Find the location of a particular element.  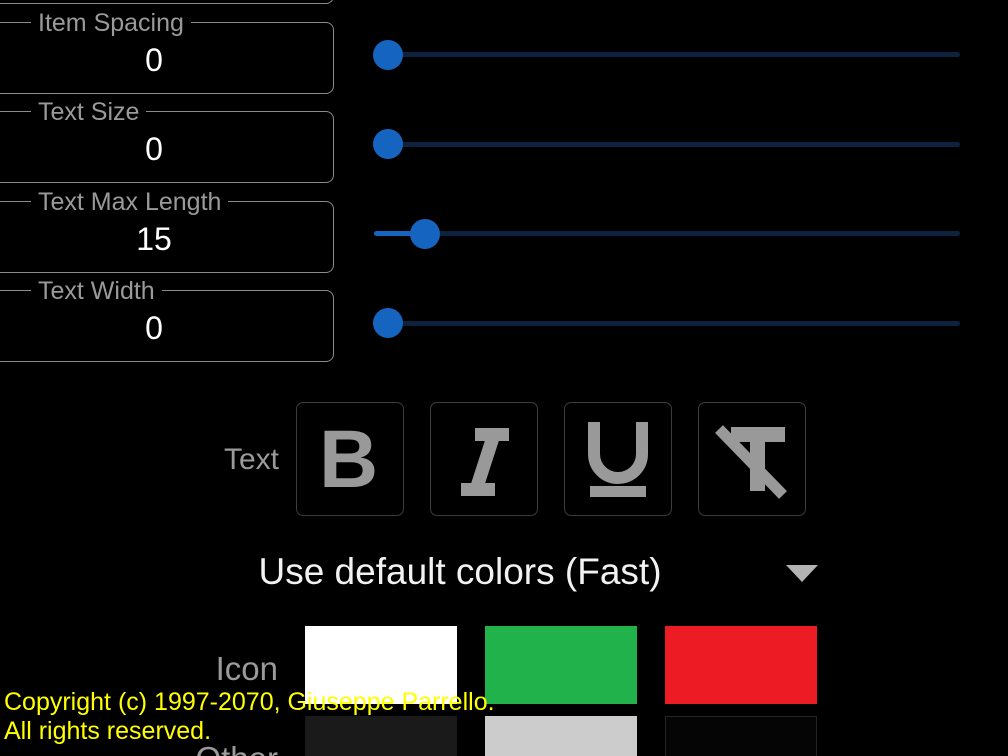

setting-row: Text Max Length 15 is located at coordinates (504, 233).